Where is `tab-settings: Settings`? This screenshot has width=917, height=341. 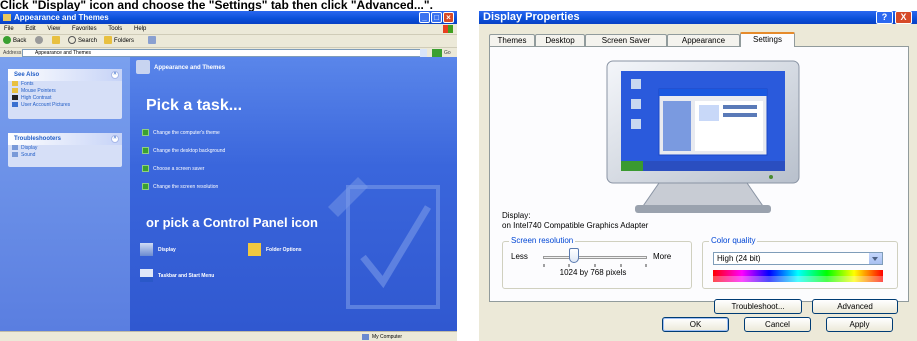
tab-settings: Settings is located at coordinates (767, 39).